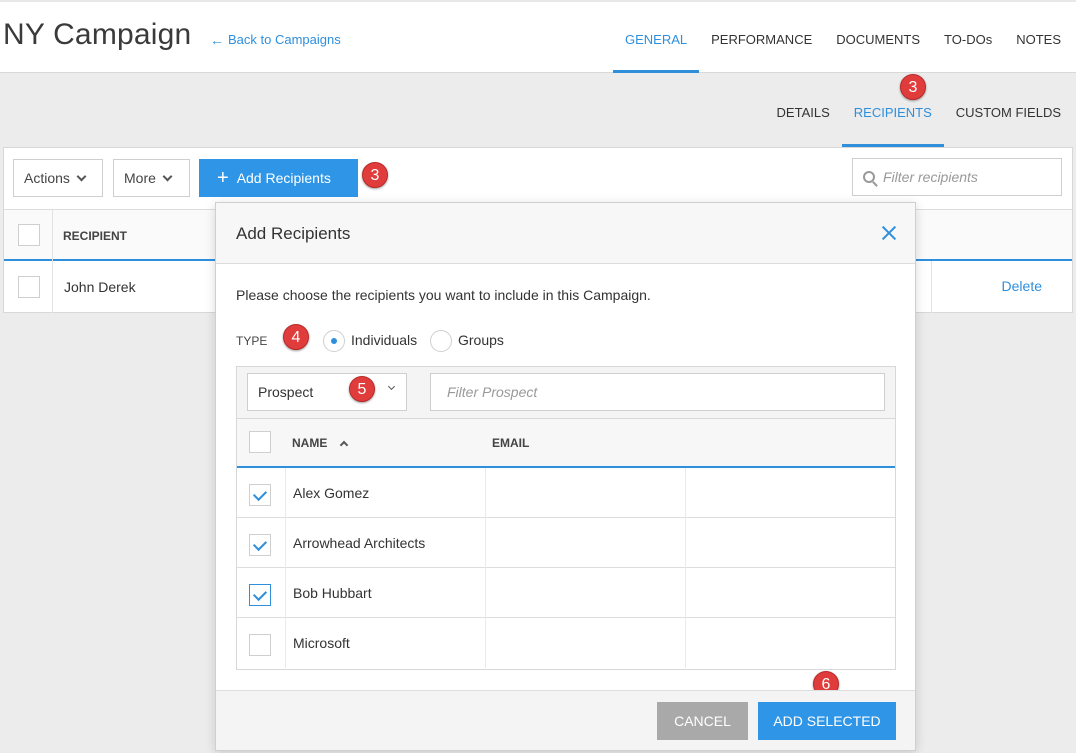 The height and width of the screenshot is (753, 1076). What do you see at coordinates (878, 37) in the screenshot?
I see `tab-documents: DOCUMENTS` at bounding box center [878, 37].